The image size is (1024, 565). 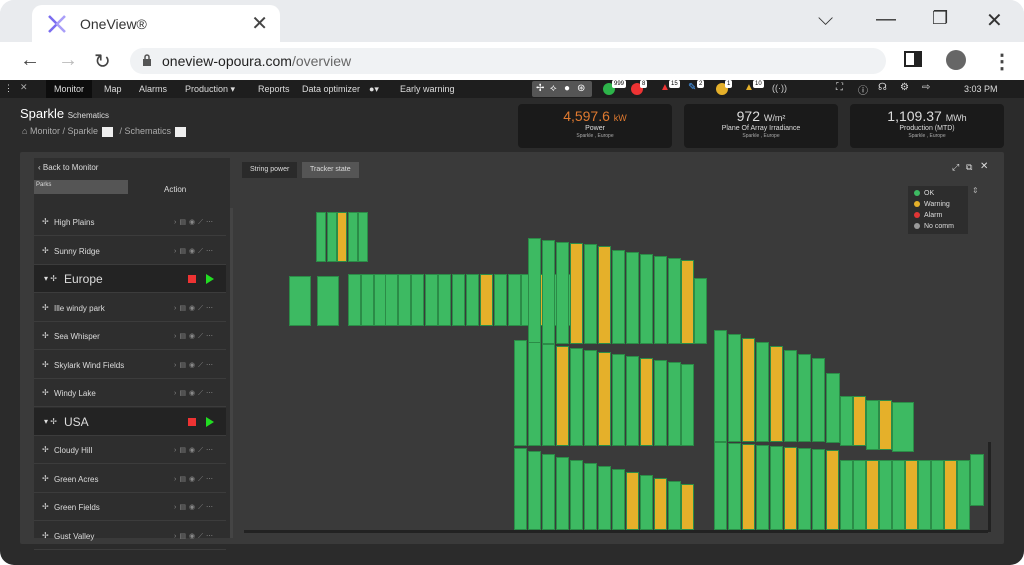 I want to click on solar-tracker-icon: ⟡, so click(x=553, y=88).